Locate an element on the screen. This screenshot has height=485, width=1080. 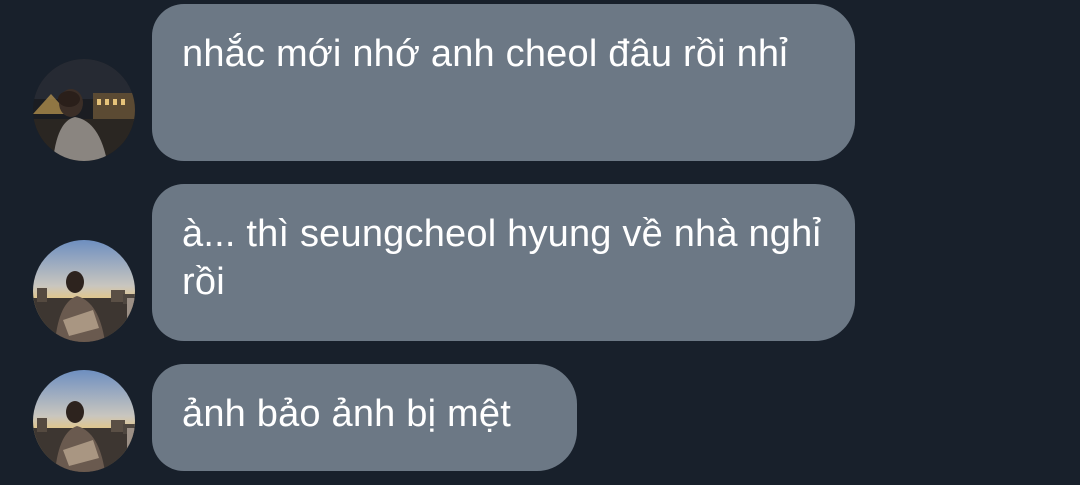
message-bubble: ảnh bảo ảnh bị mệt is located at coordinates (364, 417).